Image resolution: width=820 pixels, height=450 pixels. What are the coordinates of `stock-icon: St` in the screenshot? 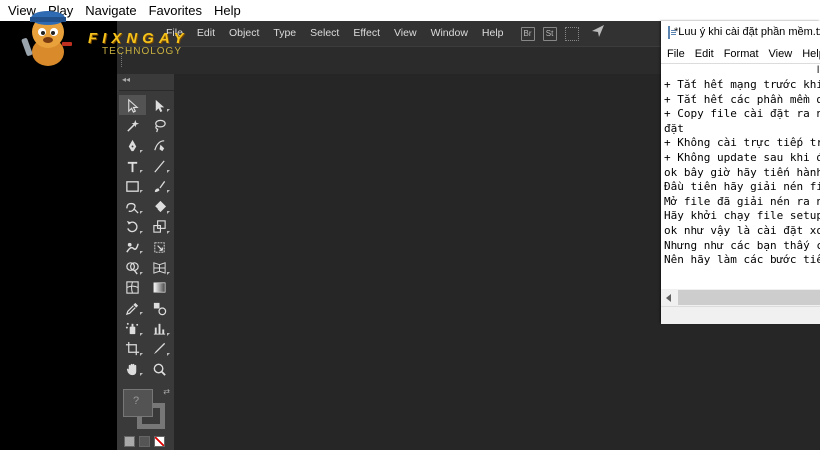 It's located at (549, 33).